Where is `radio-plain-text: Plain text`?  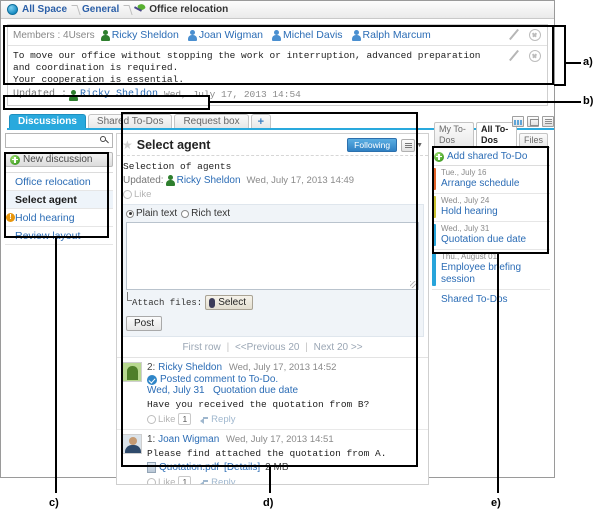 radio-plain-text: Plain text is located at coordinates (151, 213).